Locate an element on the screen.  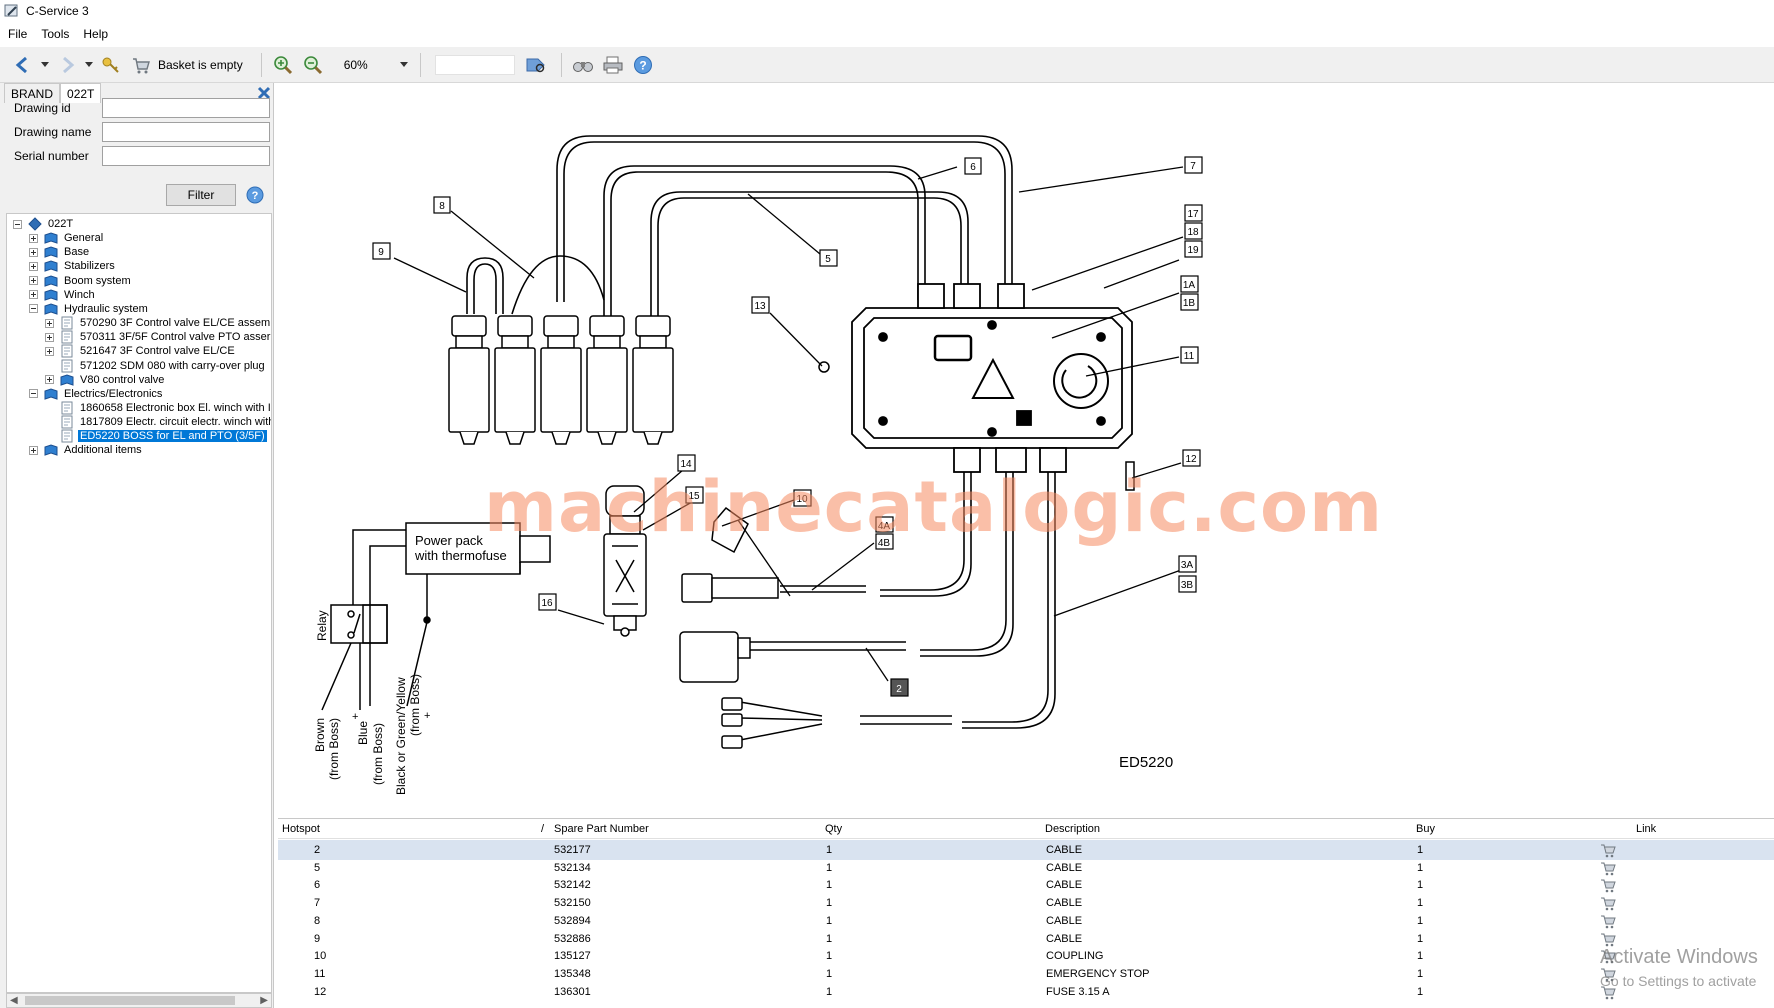
forward-arrow-icon is located at coordinates (69, 64).